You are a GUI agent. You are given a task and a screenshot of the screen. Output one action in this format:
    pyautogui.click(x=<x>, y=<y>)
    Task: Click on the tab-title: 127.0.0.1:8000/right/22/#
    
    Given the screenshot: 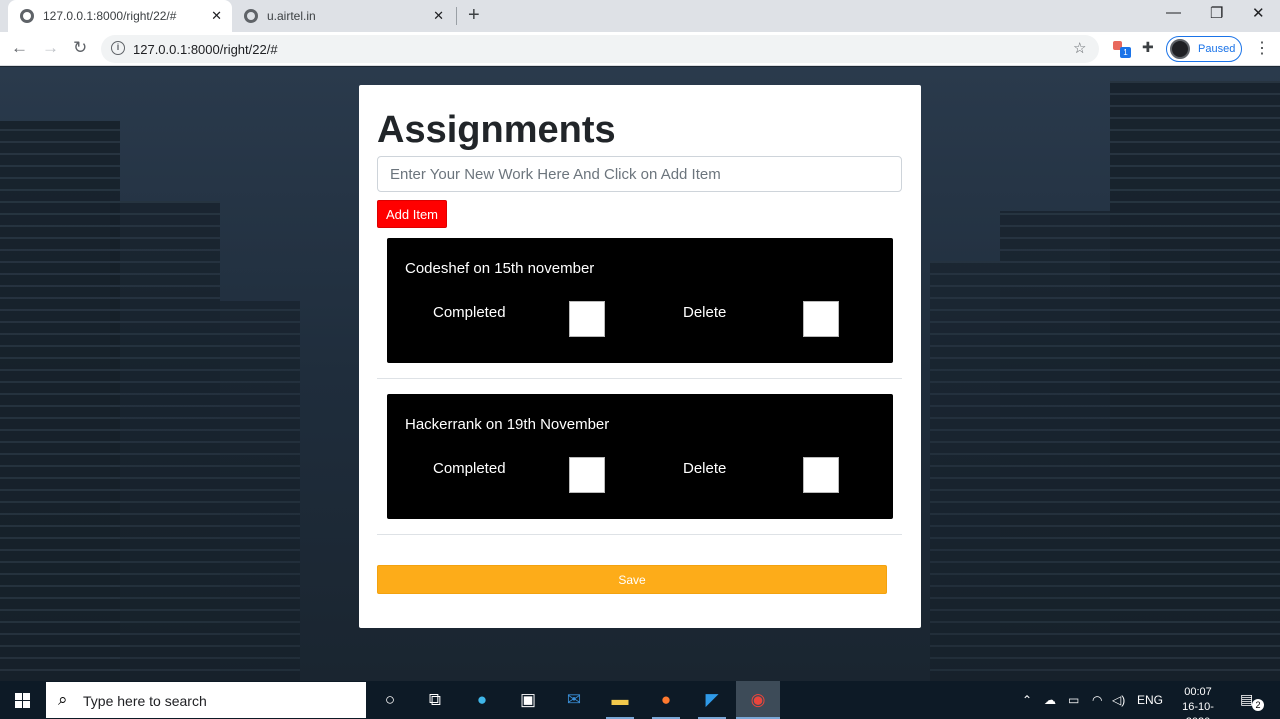 What is the action you would take?
    pyautogui.click(x=110, y=16)
    